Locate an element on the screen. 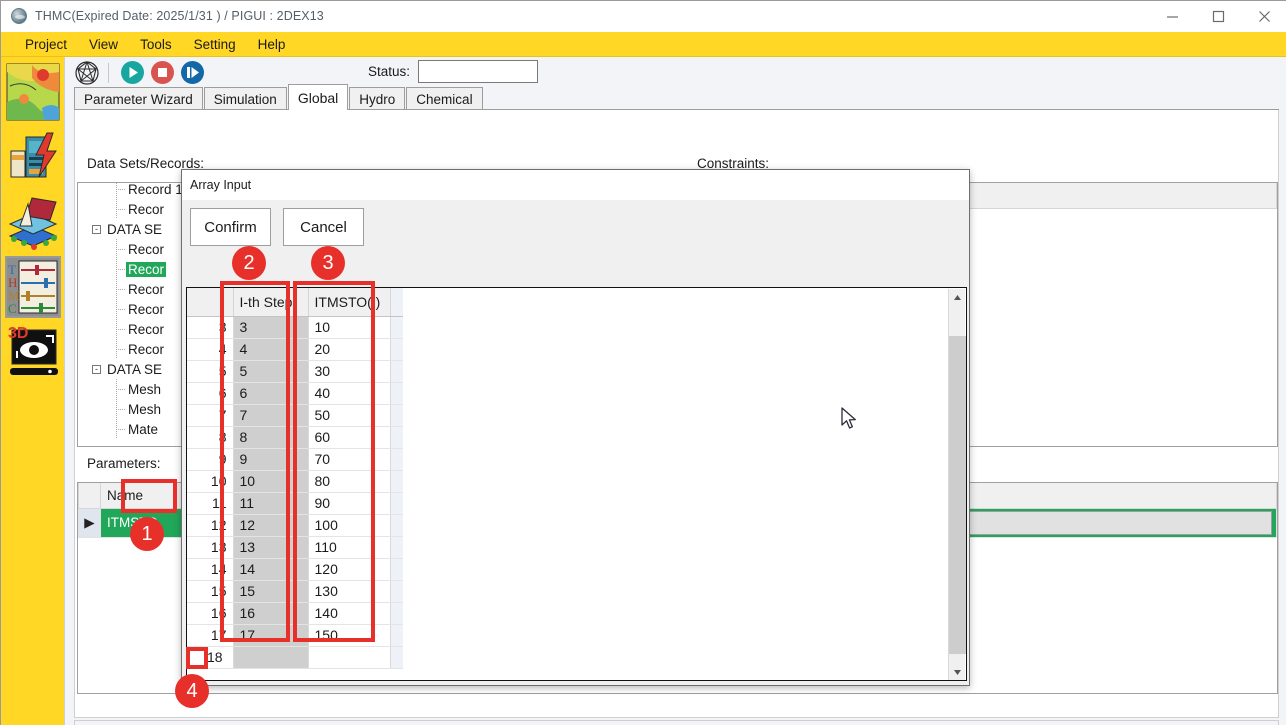 The image size is (1286, 725). table-row: 13 13 110 is located at coordinates (295, 547).